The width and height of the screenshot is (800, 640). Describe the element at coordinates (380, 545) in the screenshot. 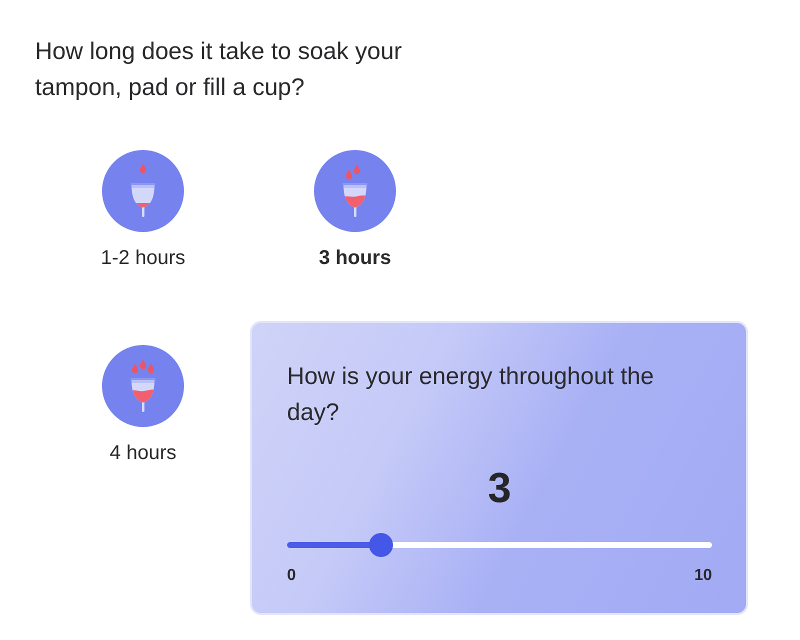

I see `slider-thumb` at that location.